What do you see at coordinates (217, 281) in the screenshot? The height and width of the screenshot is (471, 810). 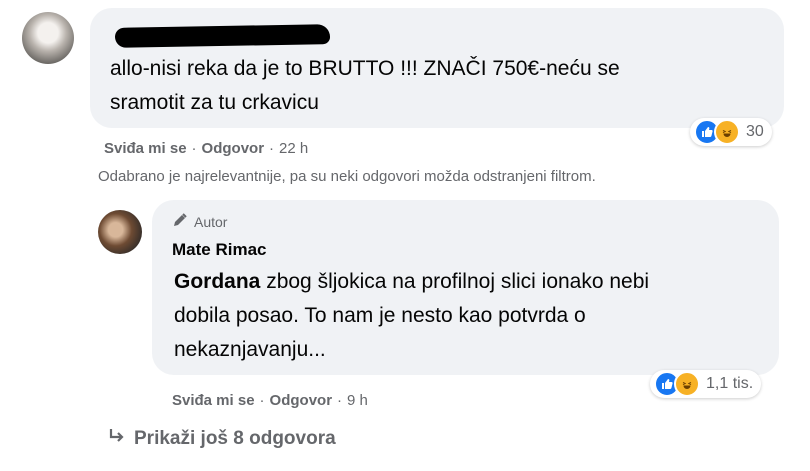 I see `mention-tag: Gordana` at bounding box center [217, 281].